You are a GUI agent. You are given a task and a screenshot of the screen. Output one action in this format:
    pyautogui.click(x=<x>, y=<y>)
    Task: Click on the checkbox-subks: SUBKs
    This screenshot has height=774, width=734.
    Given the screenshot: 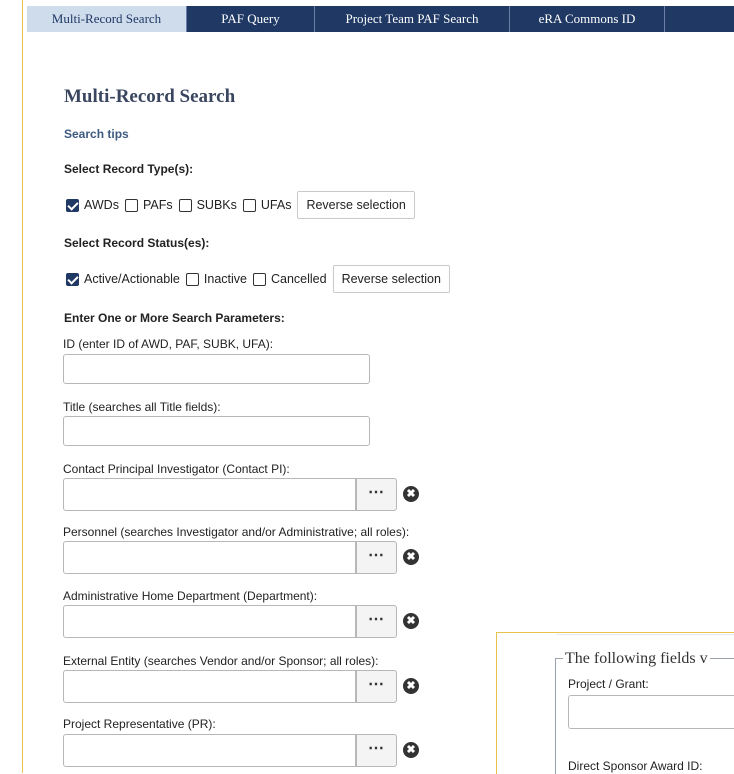 What is the action you would take?
    pyautogui.click(x=207, y=205)
    